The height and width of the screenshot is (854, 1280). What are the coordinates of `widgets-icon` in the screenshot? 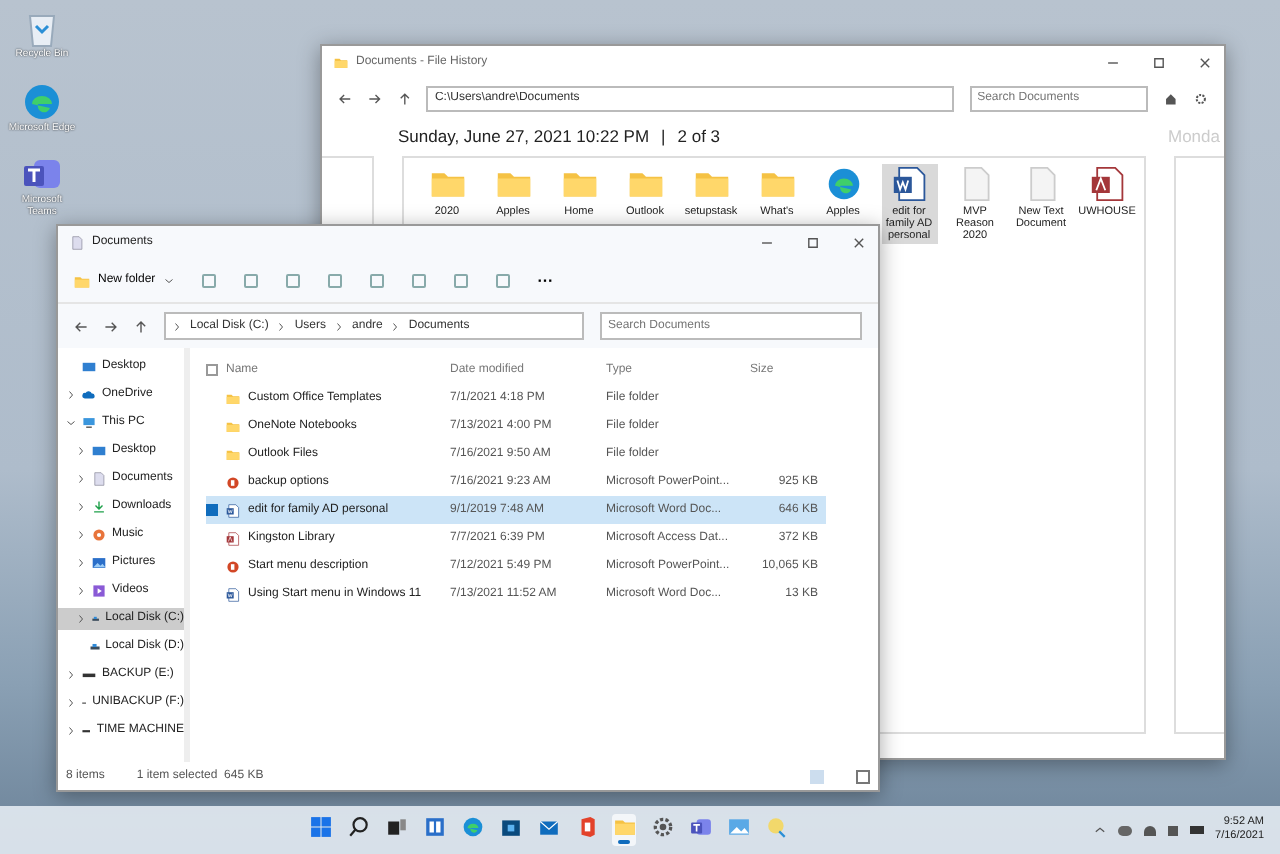 It's located at (434, 827).